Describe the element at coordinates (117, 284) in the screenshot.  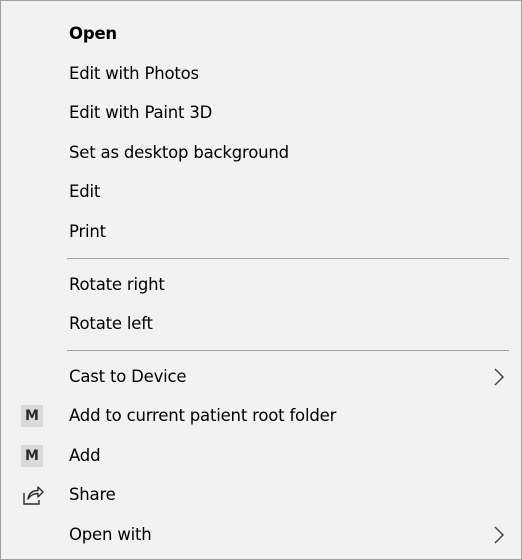
I see `menu-item-label: Rotate right` at that location.